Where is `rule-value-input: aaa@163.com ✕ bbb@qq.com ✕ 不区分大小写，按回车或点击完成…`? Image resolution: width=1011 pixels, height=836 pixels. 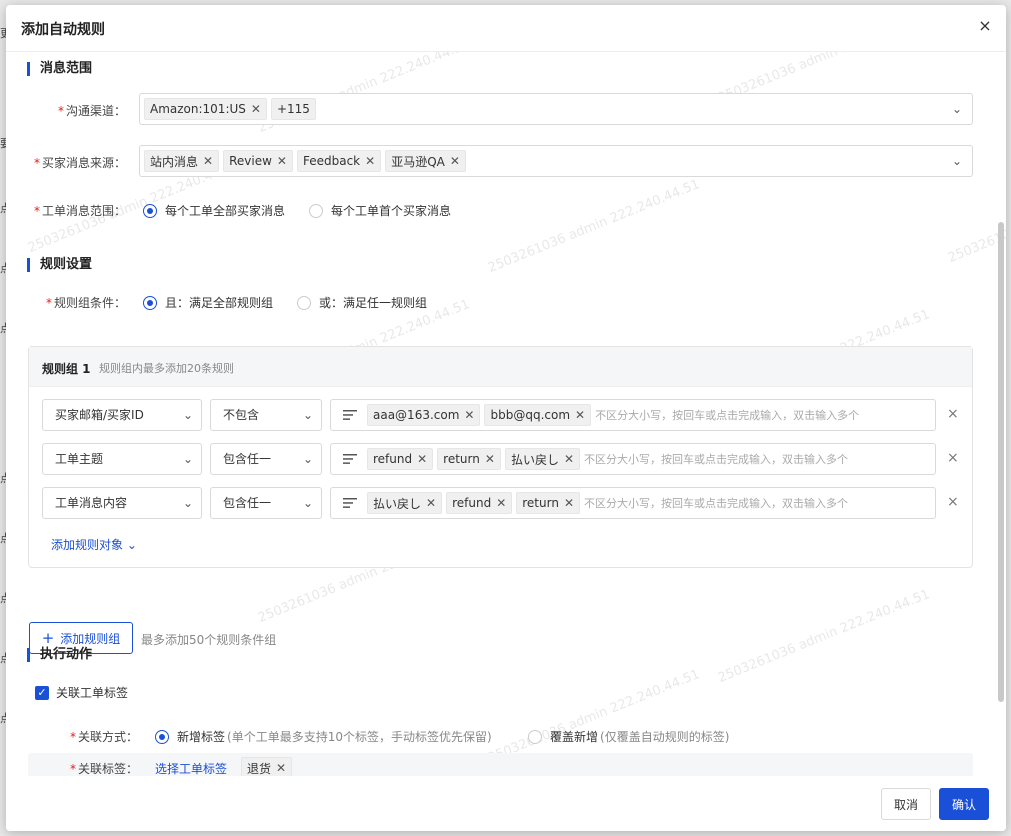 rule-value-input: aaa@163.com ✕ bbb@qq.com ✕ 不区分大小写，按回车或点击完成… is located at coordinates (633, 415).